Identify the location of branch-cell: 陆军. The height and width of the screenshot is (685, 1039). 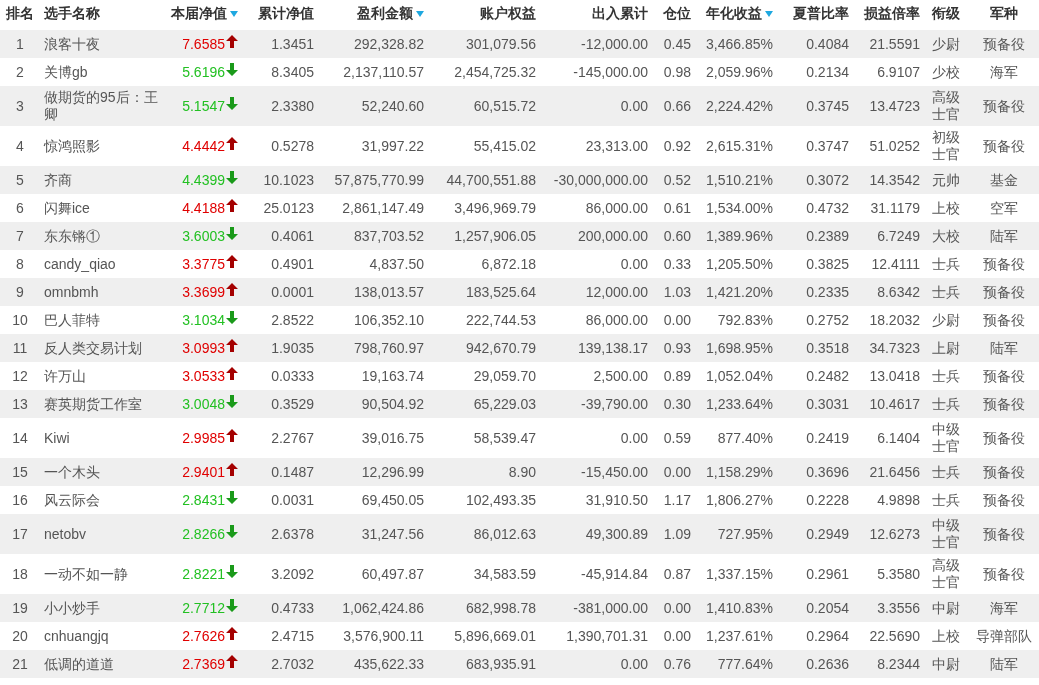
(1003, 236).